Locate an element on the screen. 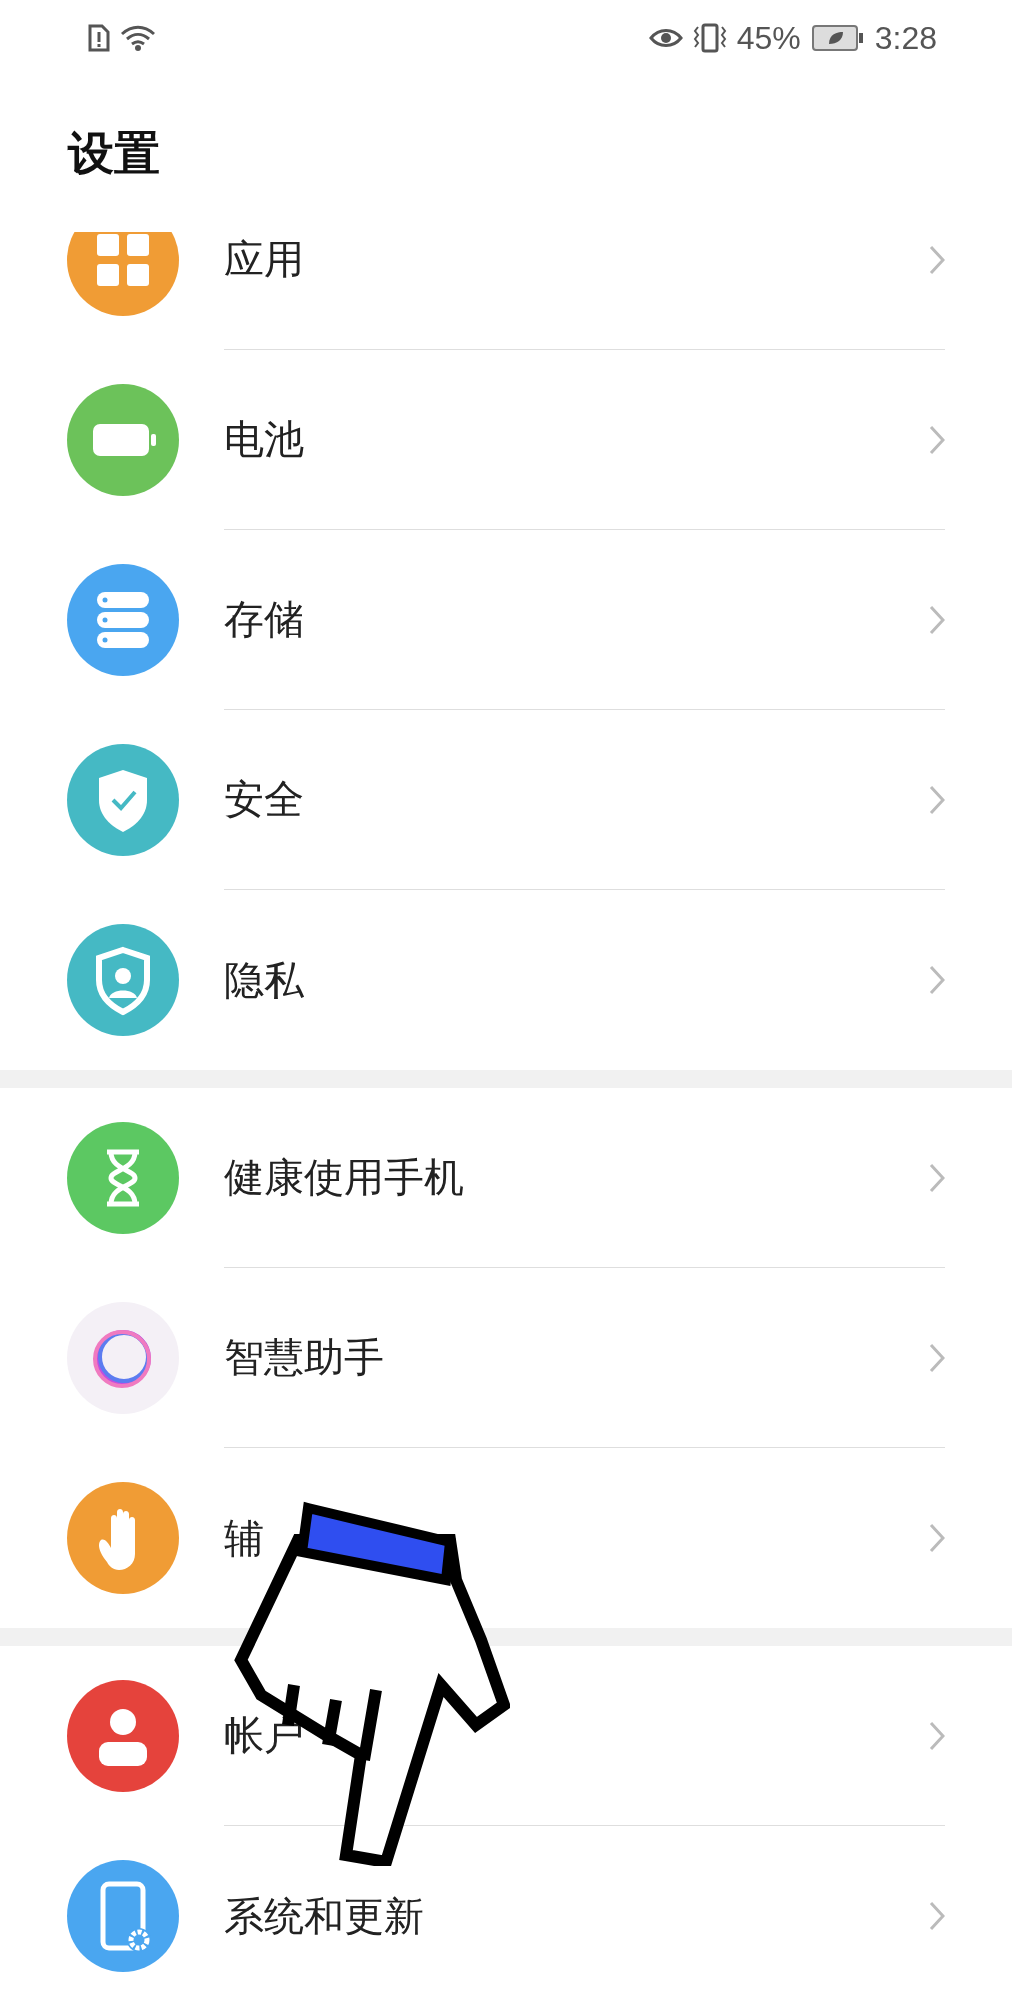 The width and height of the screenshot is (1012, 2007). settings-item-label: 电池 is located at coordinates (264, 439).